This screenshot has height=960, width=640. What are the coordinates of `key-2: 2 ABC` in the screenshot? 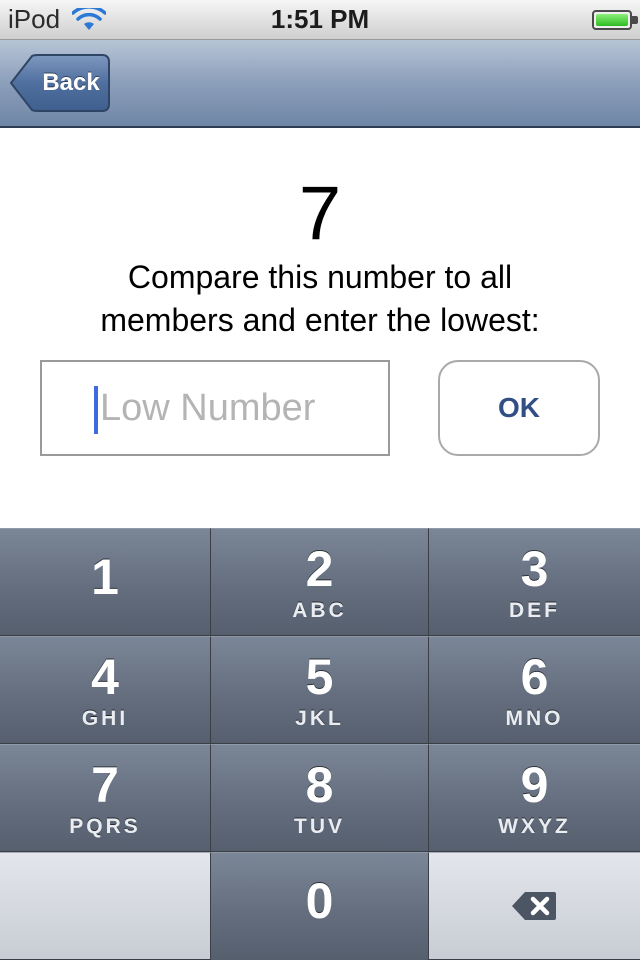 It's located at (320, 581).